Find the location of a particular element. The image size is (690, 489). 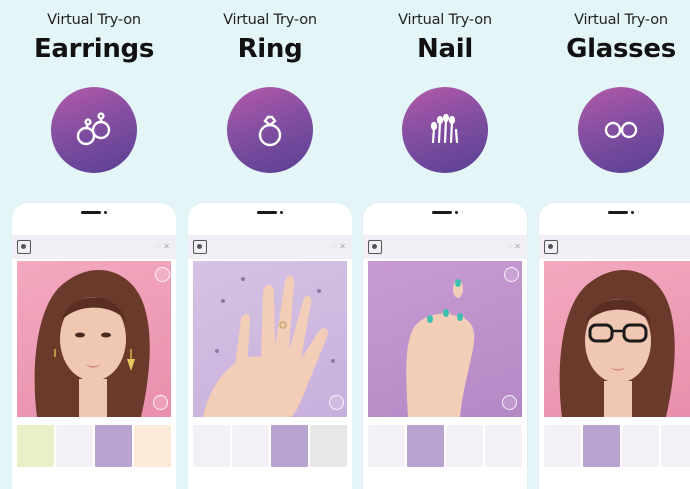

subtitle-earrings: Virtual Try-on is located at coordinates (94, 20).